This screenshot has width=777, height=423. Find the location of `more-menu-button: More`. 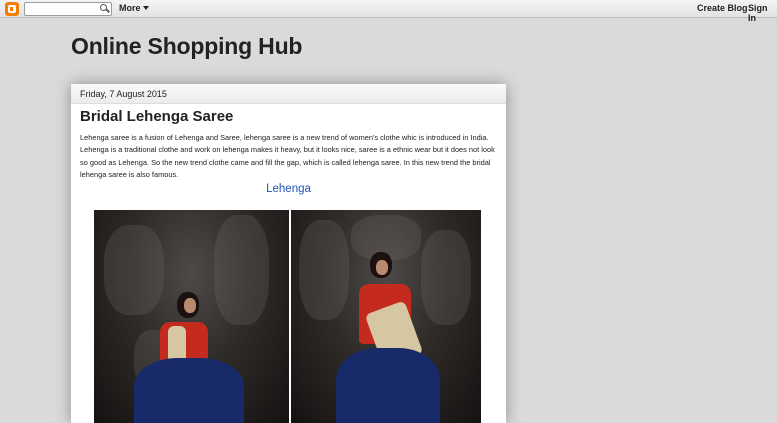

more-menu-button: More is located at coordinates (134, 8).